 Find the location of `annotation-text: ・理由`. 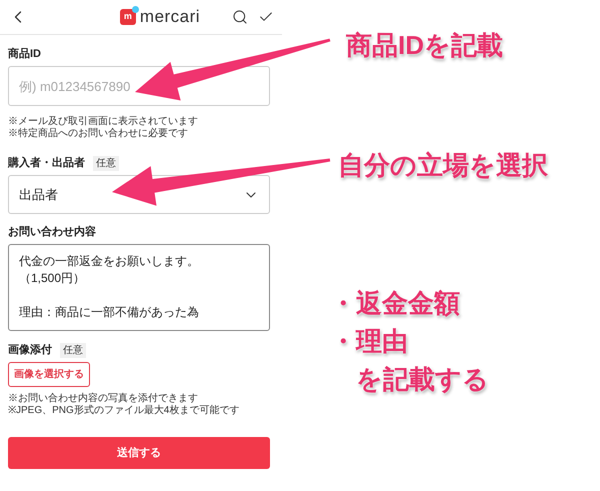

annotation-text: ・理由 is located at coordinates (369, 341).